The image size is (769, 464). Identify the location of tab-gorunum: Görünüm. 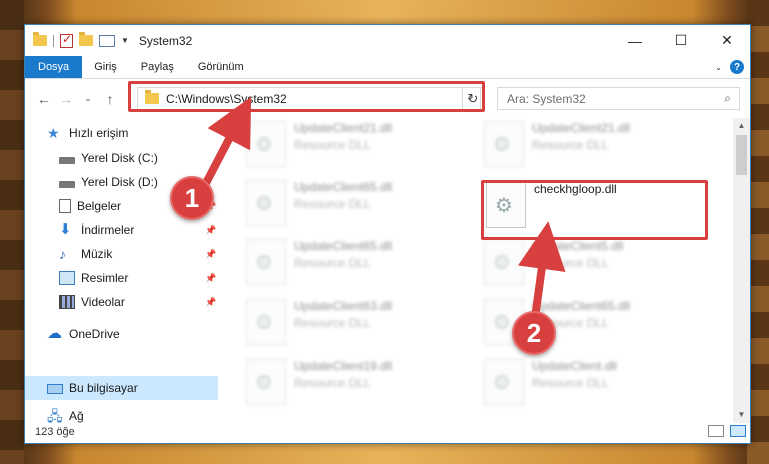
(221, 67).